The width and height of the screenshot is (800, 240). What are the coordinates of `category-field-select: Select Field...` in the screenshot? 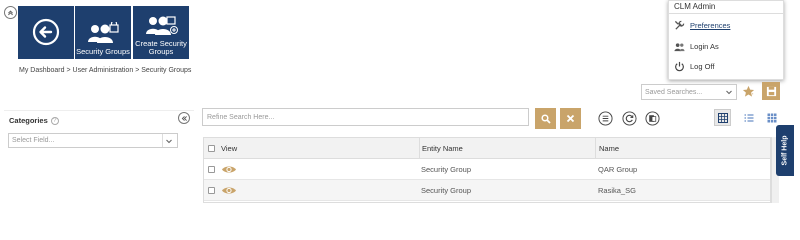 It's located at (93, 140).